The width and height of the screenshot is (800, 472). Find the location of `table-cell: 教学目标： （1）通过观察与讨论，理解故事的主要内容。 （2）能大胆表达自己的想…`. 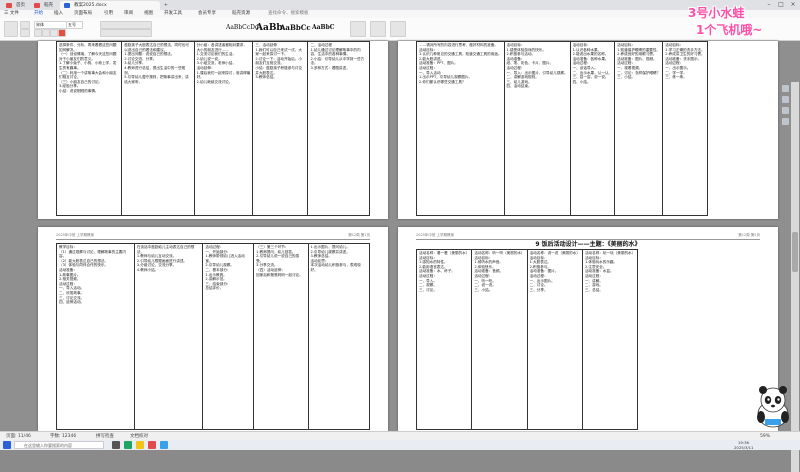

table-cell: 教学目标： （1）通过观察与讨论，理解故事的主要内容。 （2）能大胆表达自己的想… is located at coordinates (95, 336).